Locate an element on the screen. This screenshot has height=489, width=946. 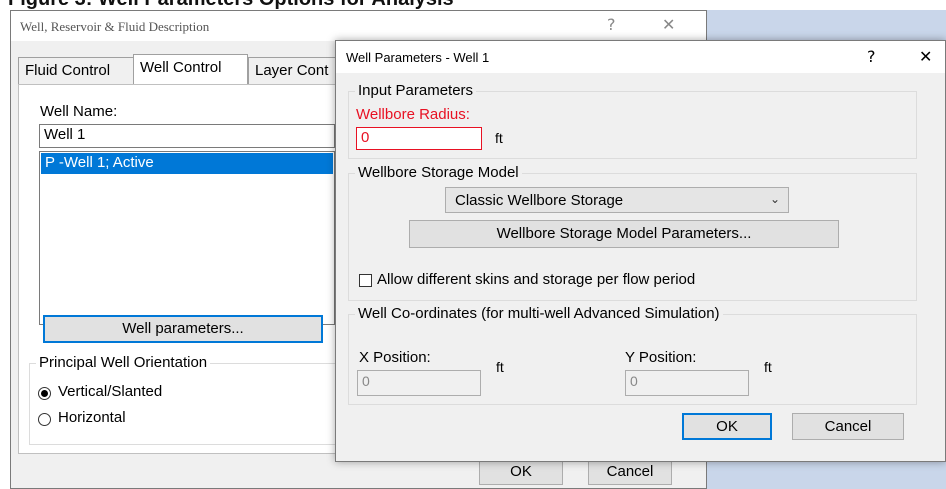
well-list-item: P -Well 1; Active is located at coordinates (187, 163).